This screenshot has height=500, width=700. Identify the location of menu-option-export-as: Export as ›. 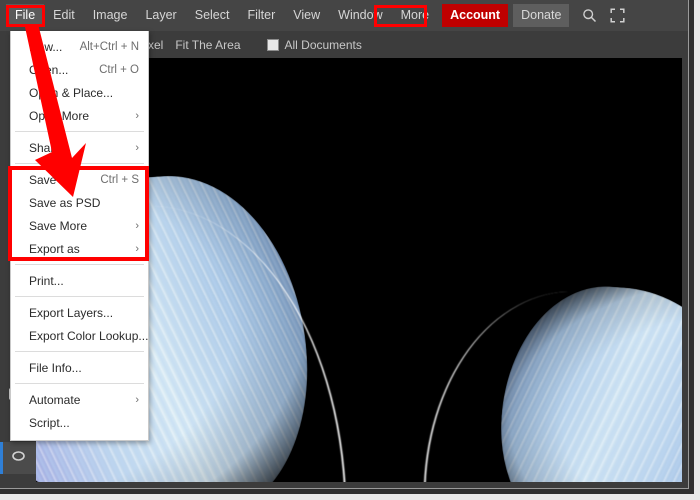
(79, 248).